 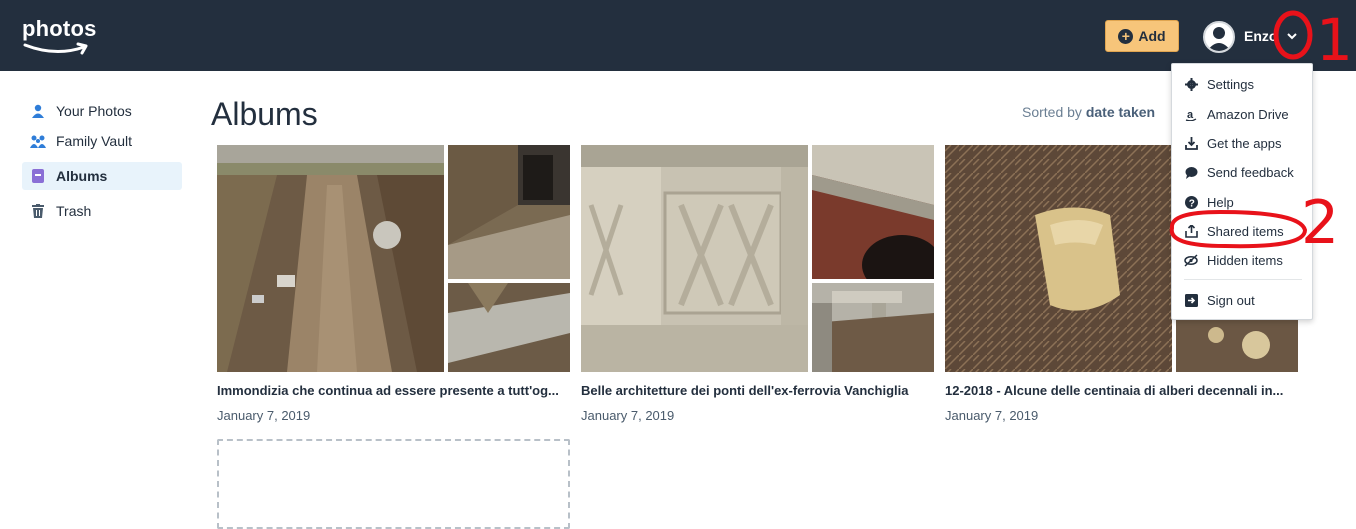 What do you see at coordinates (59, 28) in the screenshot?
I see `logo-text: photos` at bounding box center [59, 28].